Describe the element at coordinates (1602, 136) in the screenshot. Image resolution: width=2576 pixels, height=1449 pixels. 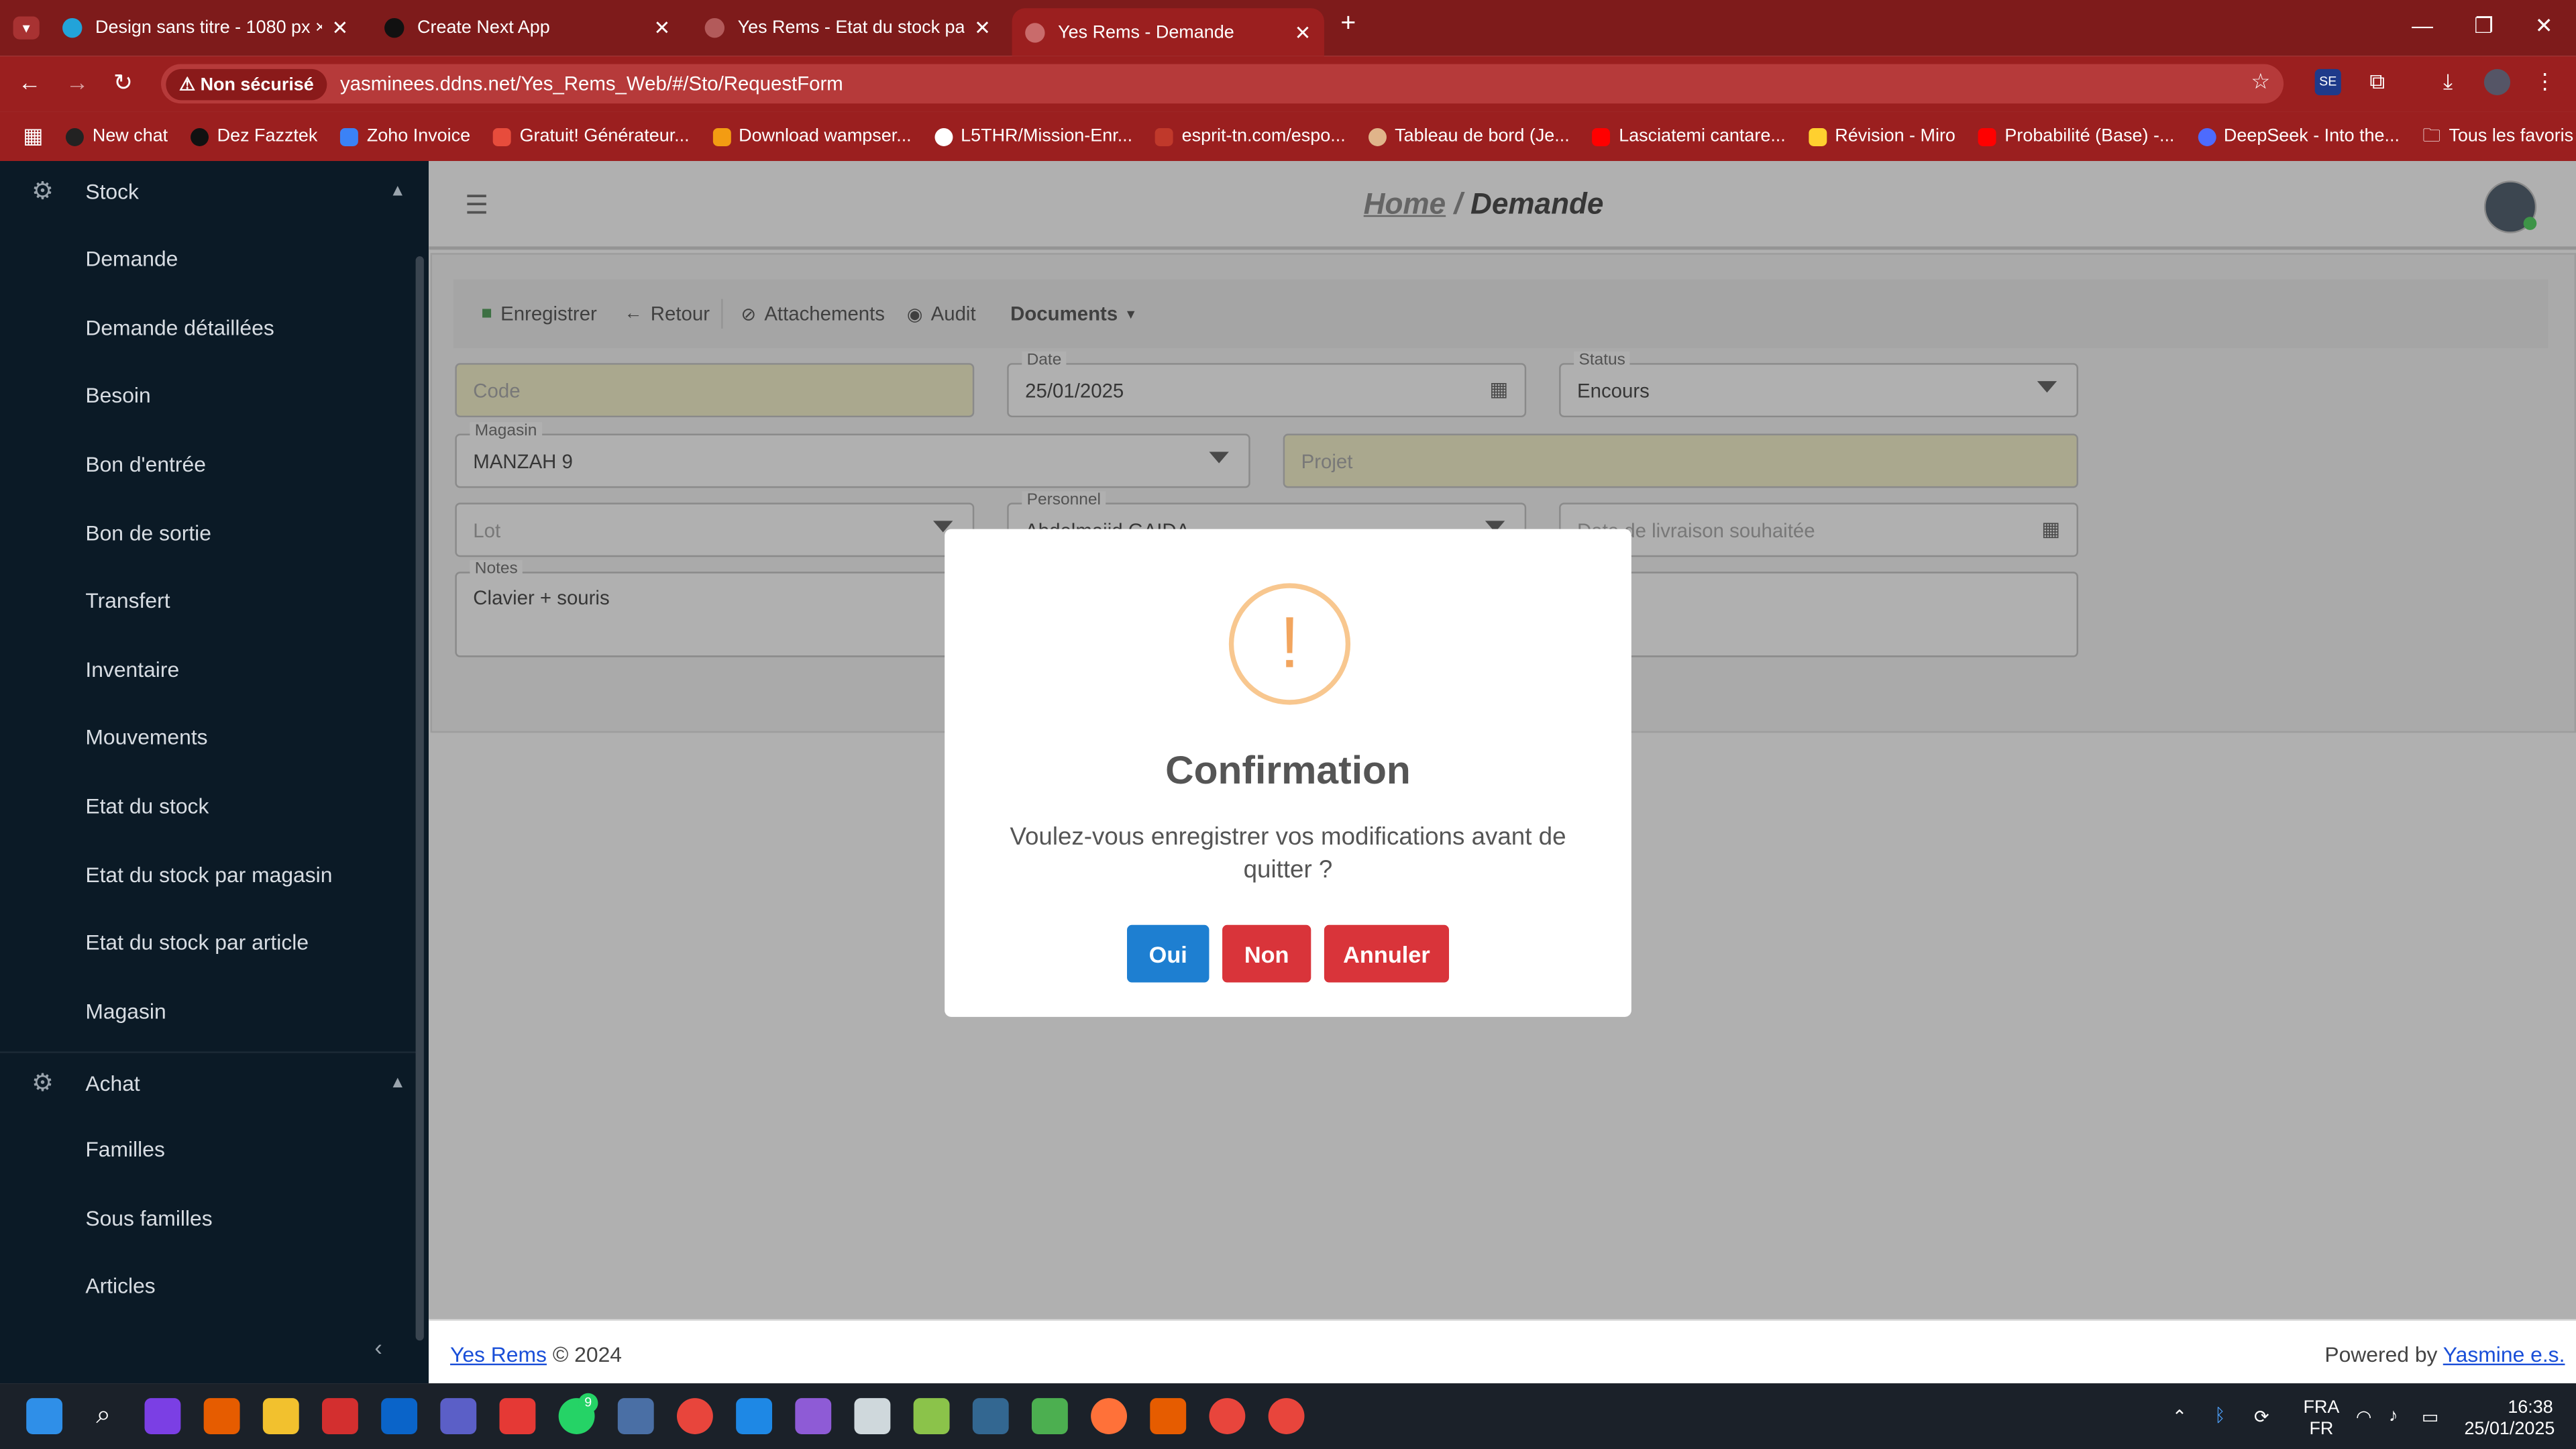
I see `youtube-icon` at that location.